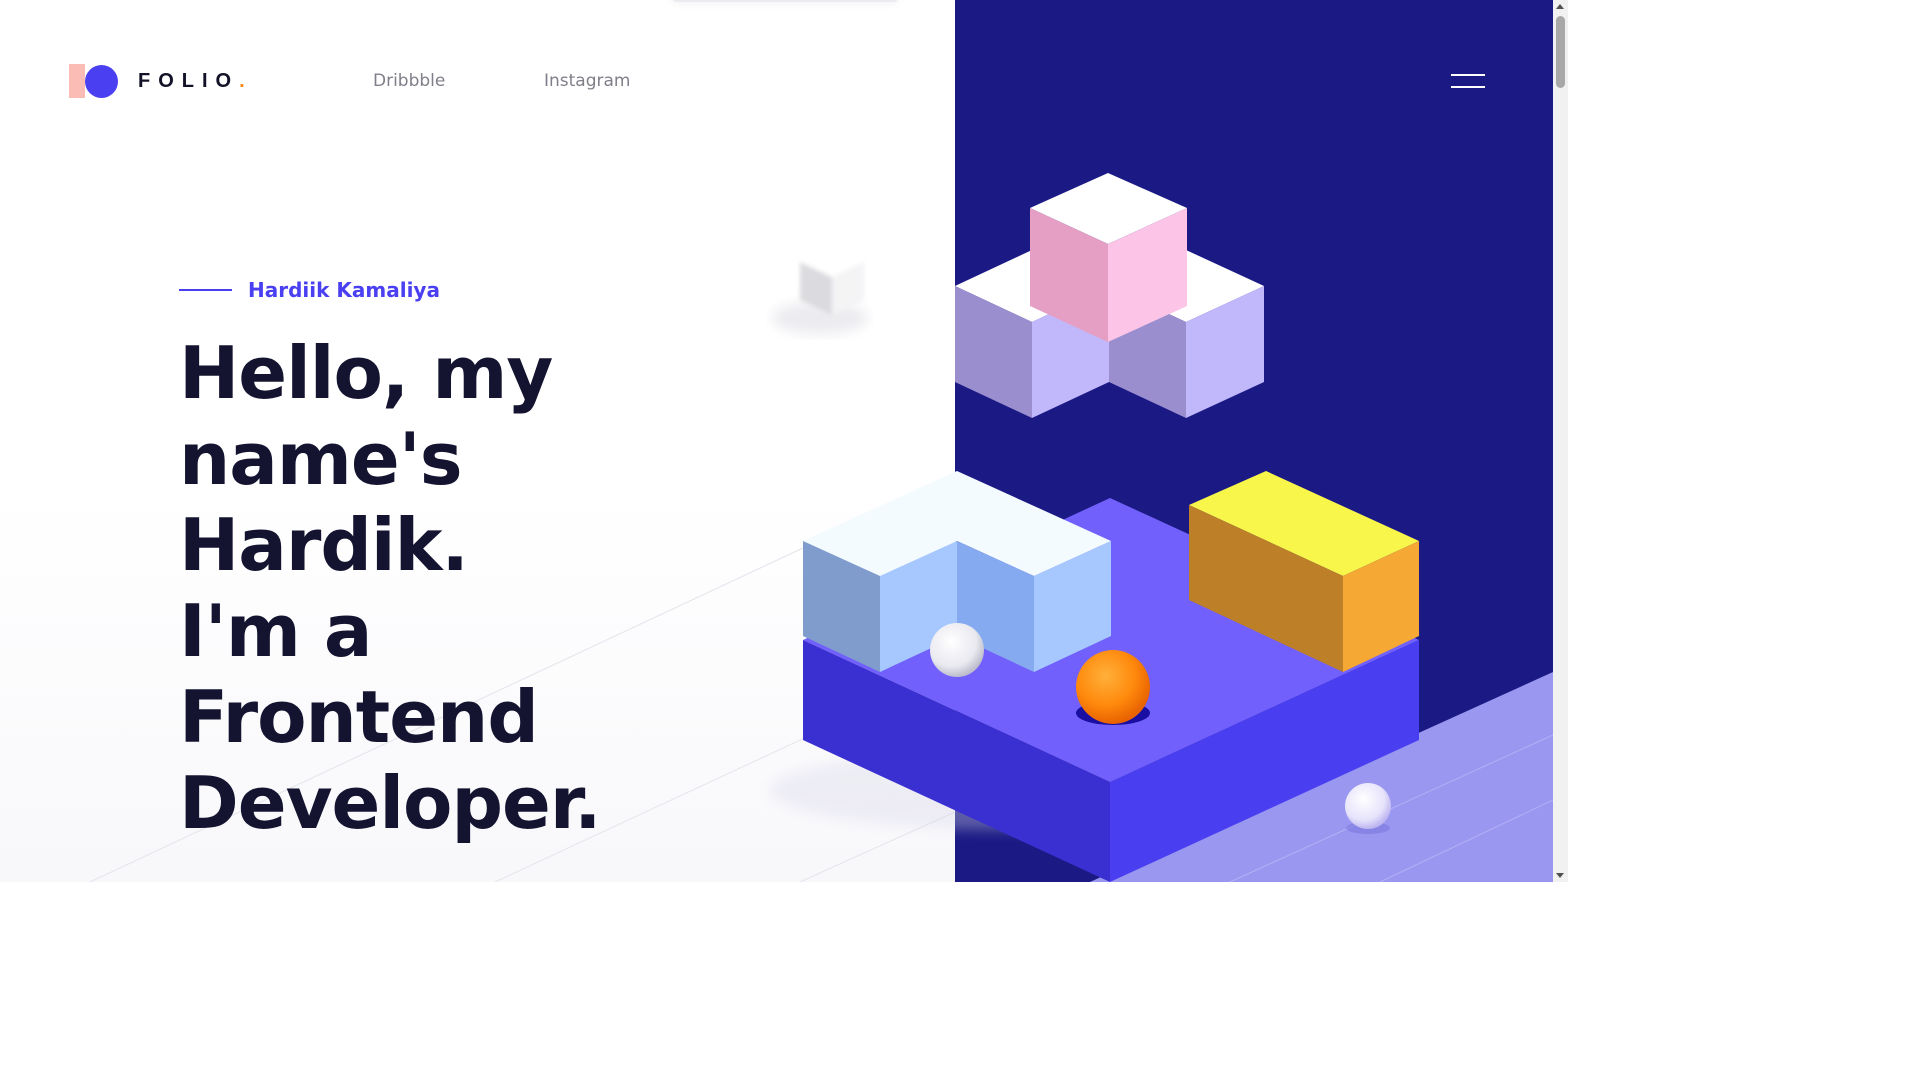 The height and width of the screenshot is (1080, 1920). What do you see at coordinates (324, 545) in the screenshot?
I see `hero-line: Hardik.` at bounding box center [324, 545].